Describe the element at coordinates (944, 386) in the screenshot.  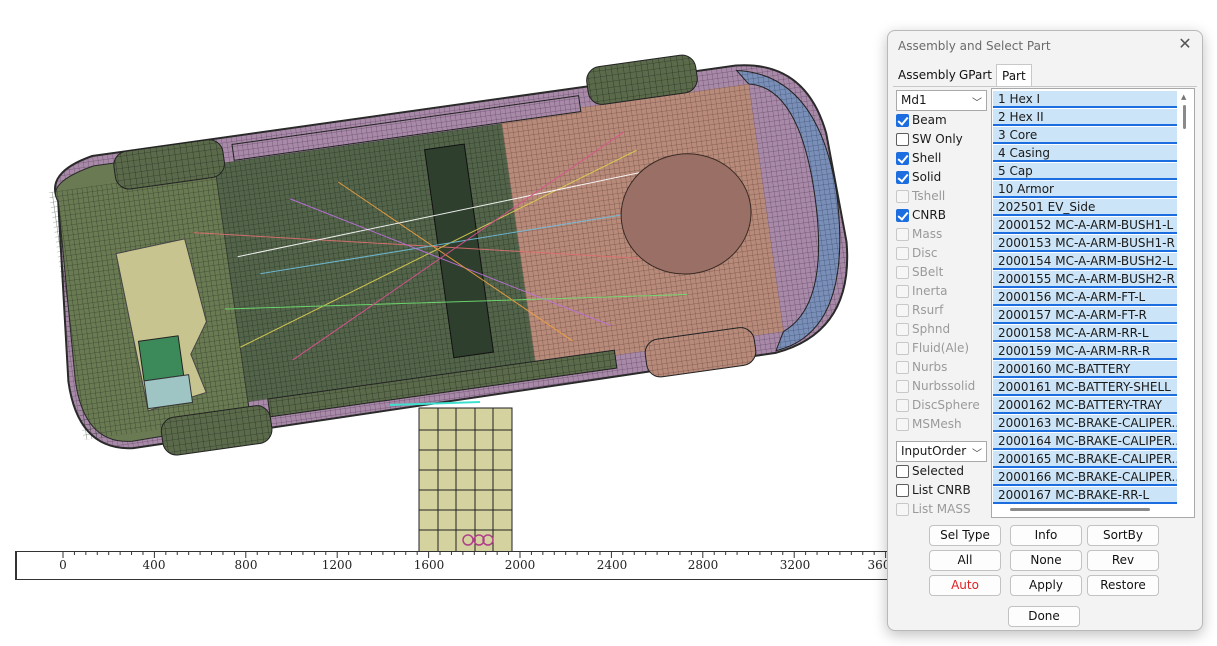
I see `checkbox-label: Nurbssolid` at that location.